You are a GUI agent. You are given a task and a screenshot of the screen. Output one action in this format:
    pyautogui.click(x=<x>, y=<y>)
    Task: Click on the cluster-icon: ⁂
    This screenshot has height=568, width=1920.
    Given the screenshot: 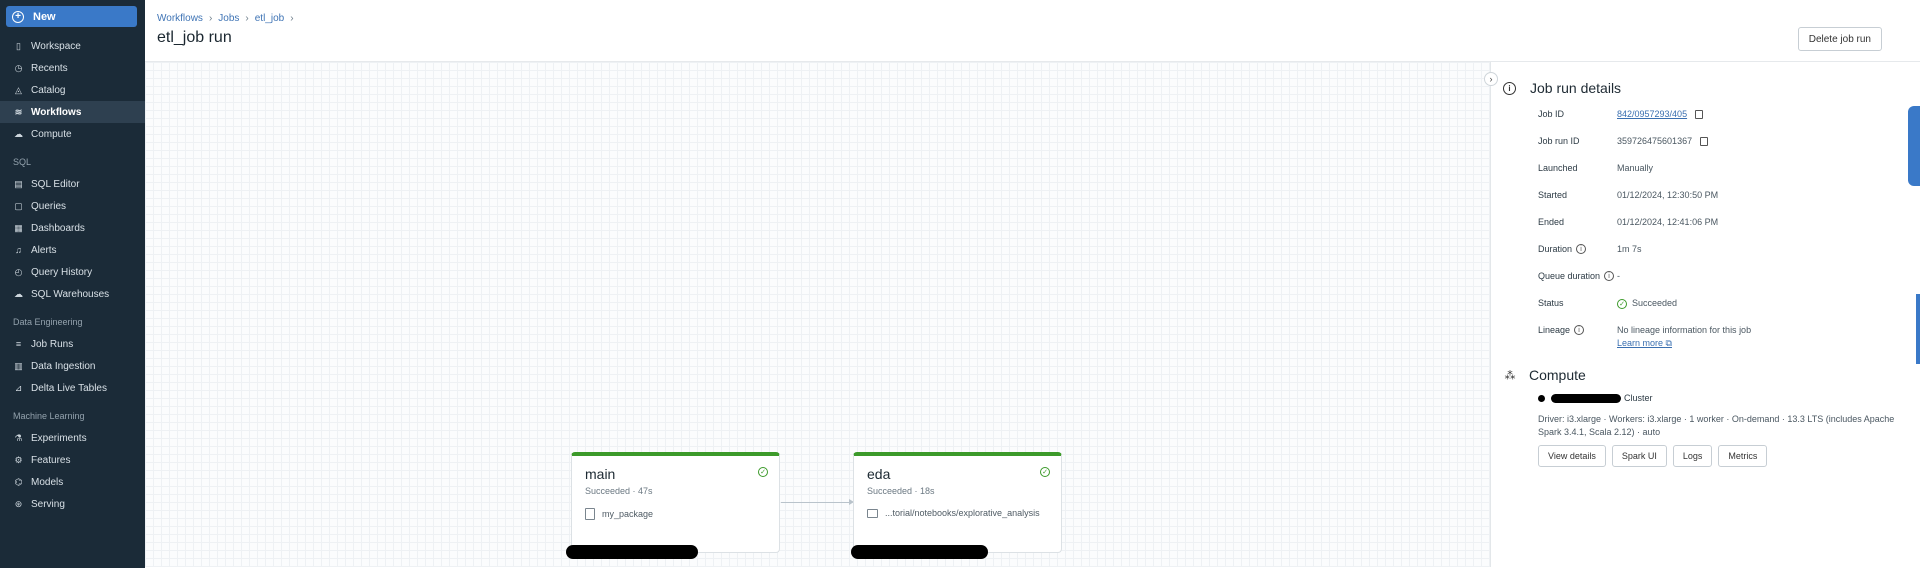 What is the action you would take?
    pyautogui.click(x=1510, y=375)
    